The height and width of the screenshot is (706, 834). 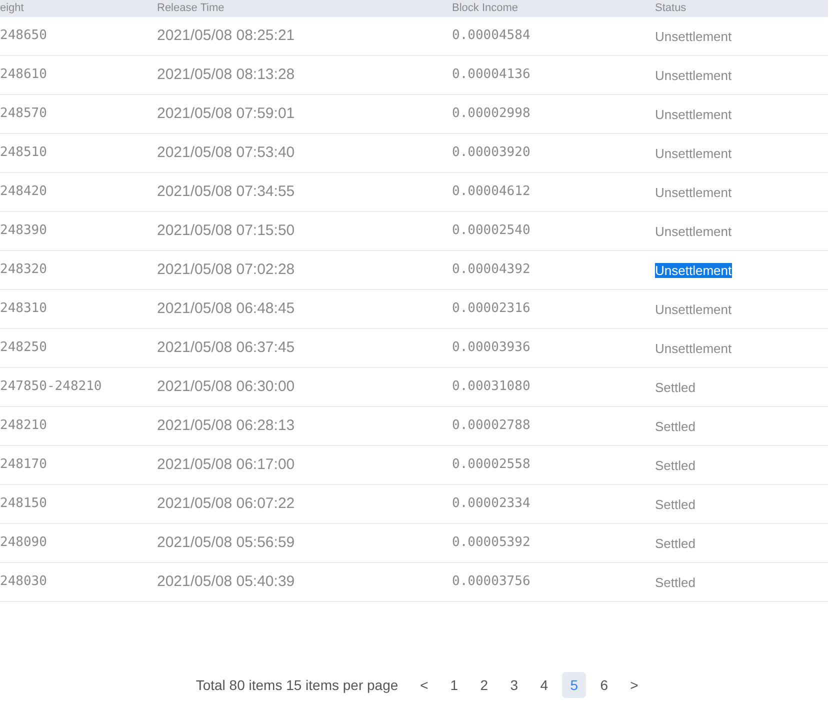 What do you see at coordinates (226, 74) in the screenshot?
I see `table-cell-text: 2021/05/08 08:13:28` at bounding box center [226, 74].